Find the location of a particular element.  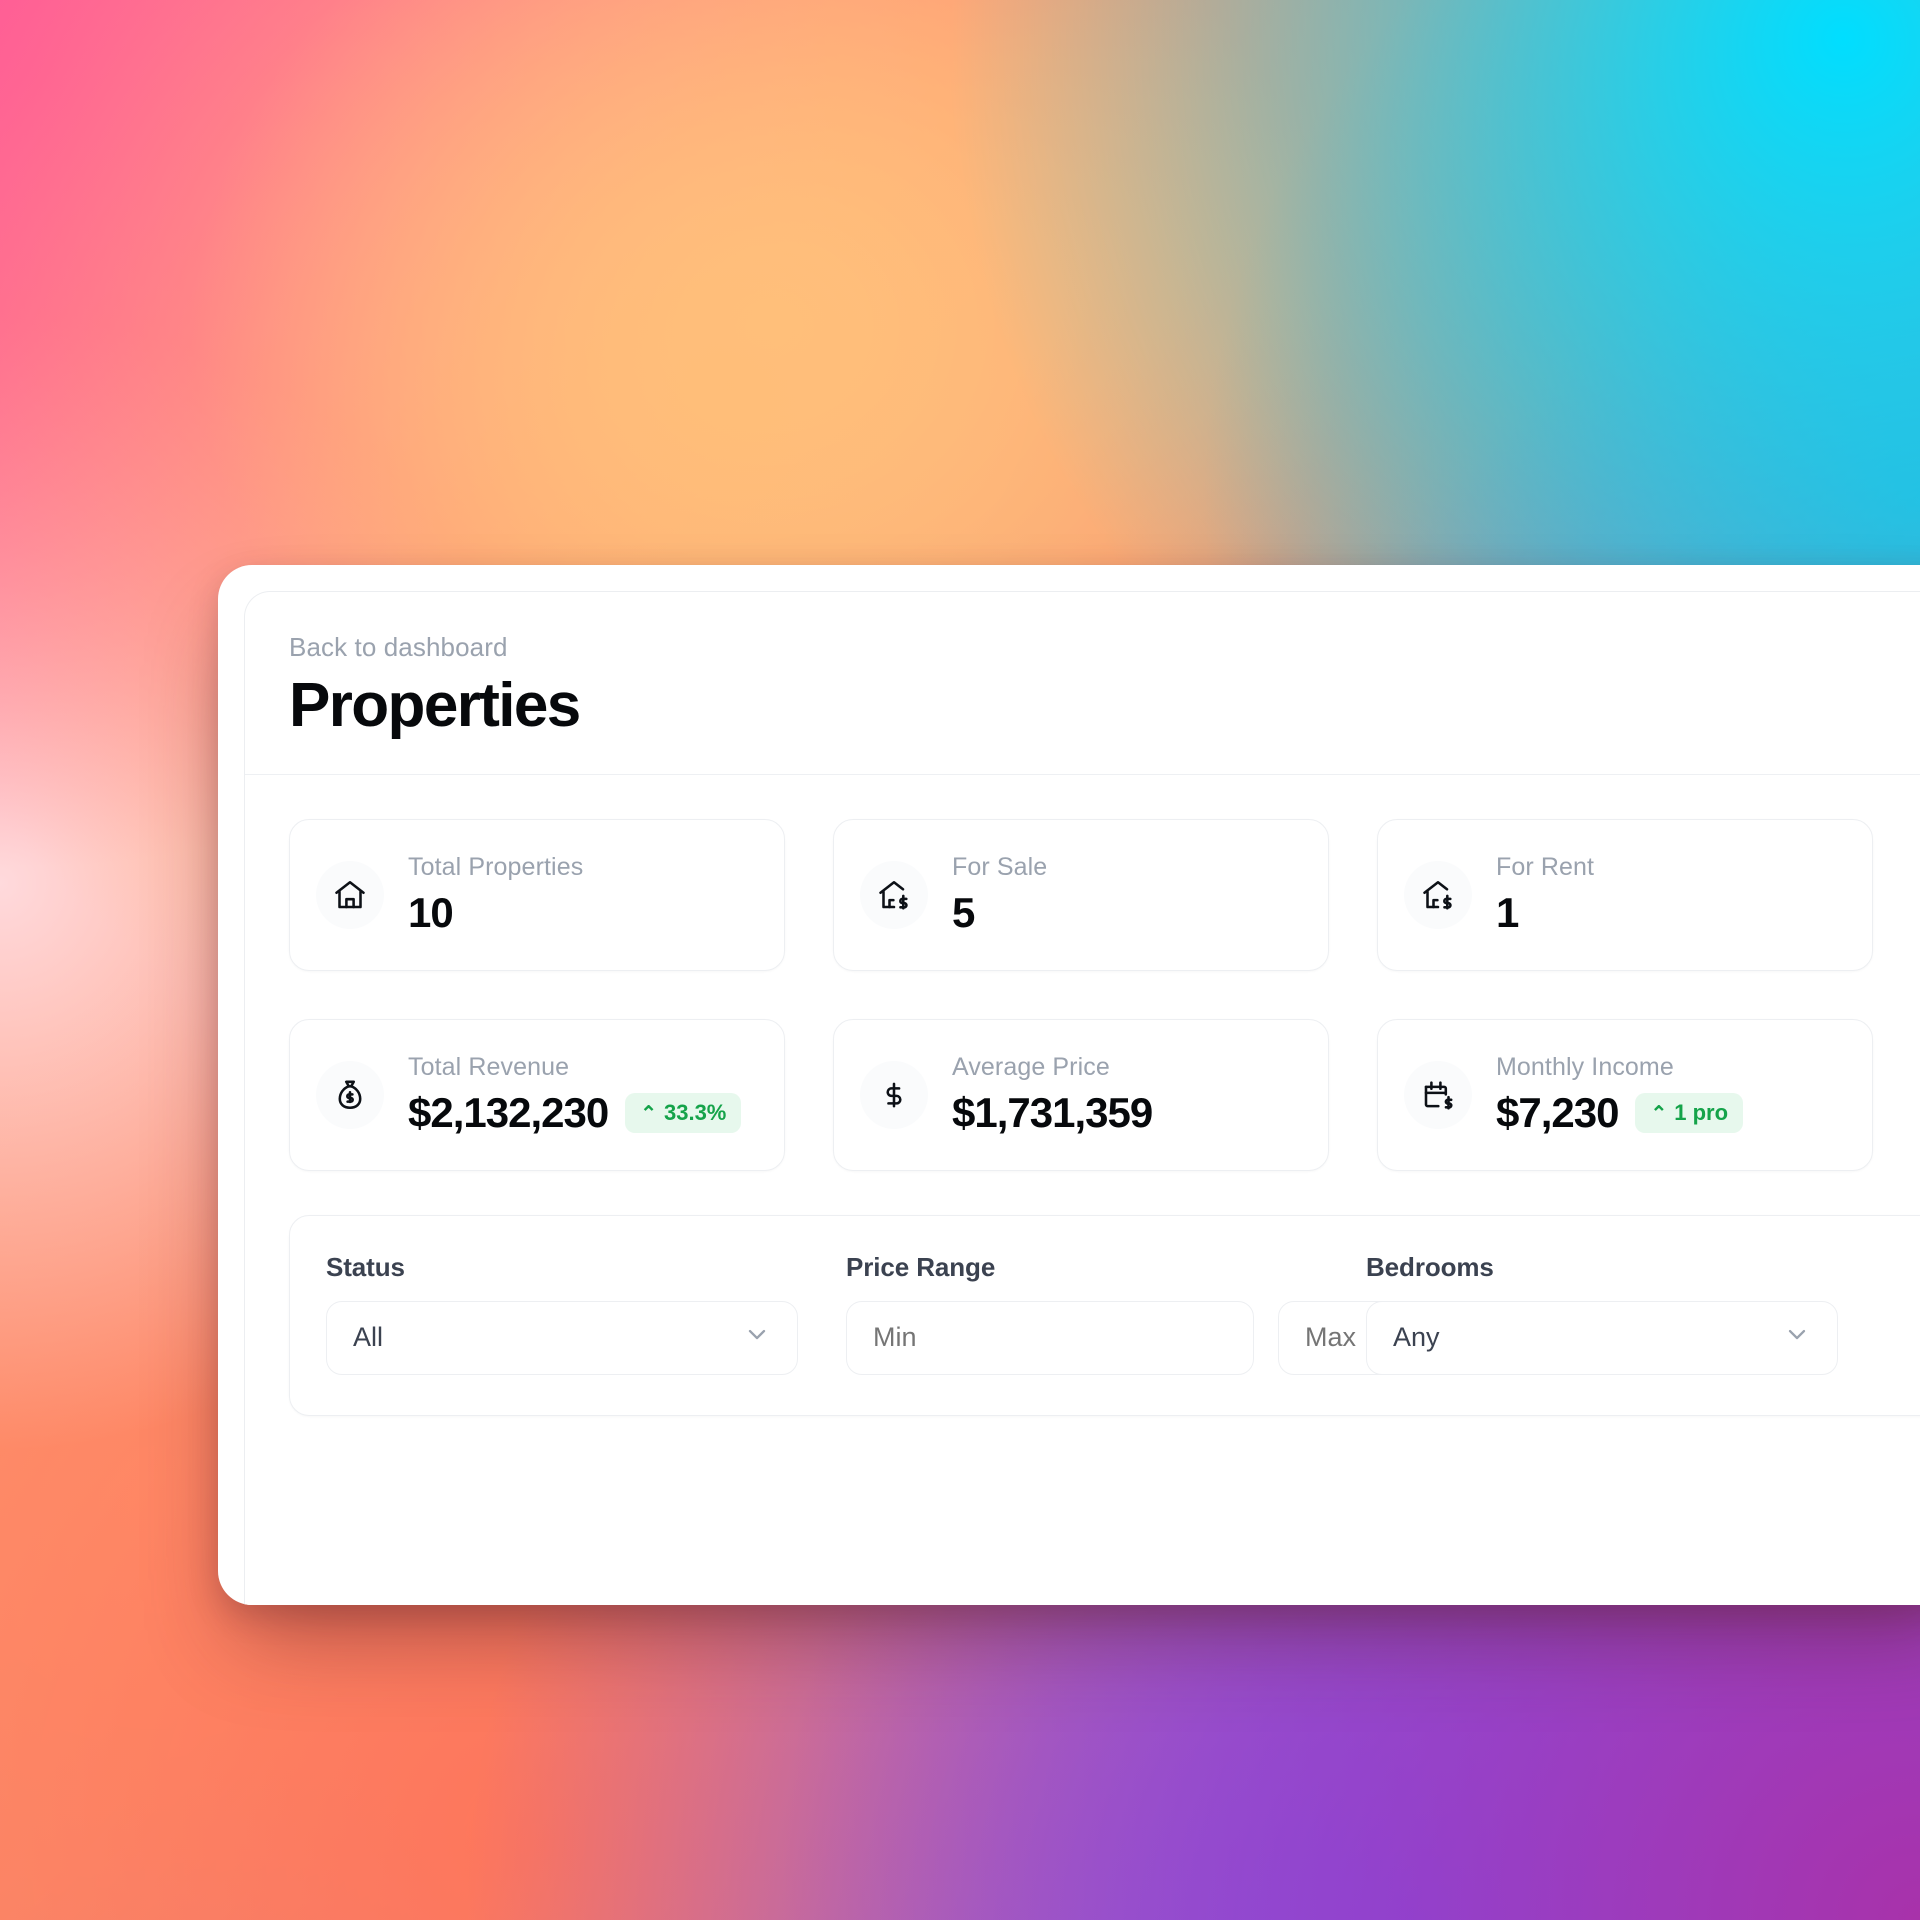

stat-row: 10 is located at coordinates (495, 913).